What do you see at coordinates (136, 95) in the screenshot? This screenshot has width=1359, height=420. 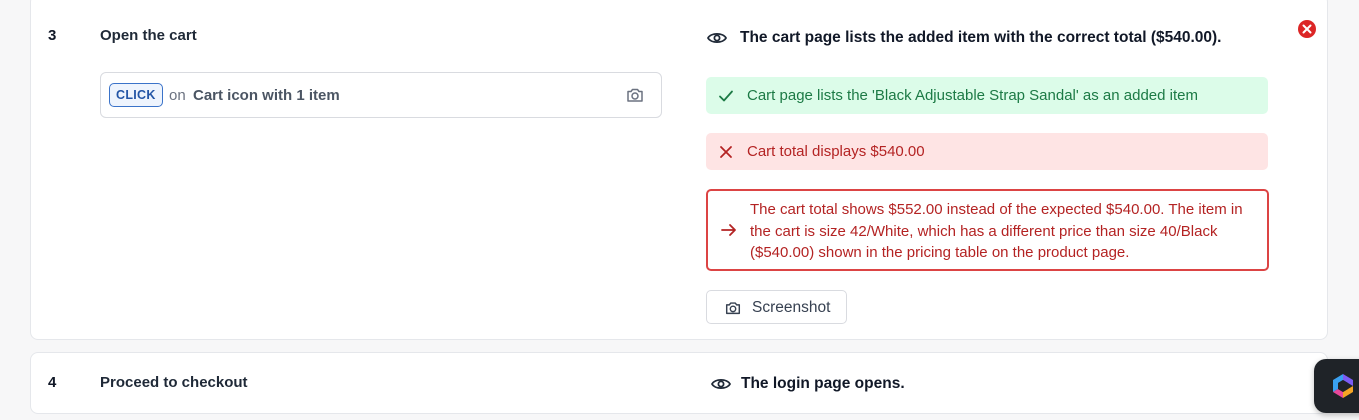 I see `action-type-badge: CLICK` at bounding box center [136, 95].